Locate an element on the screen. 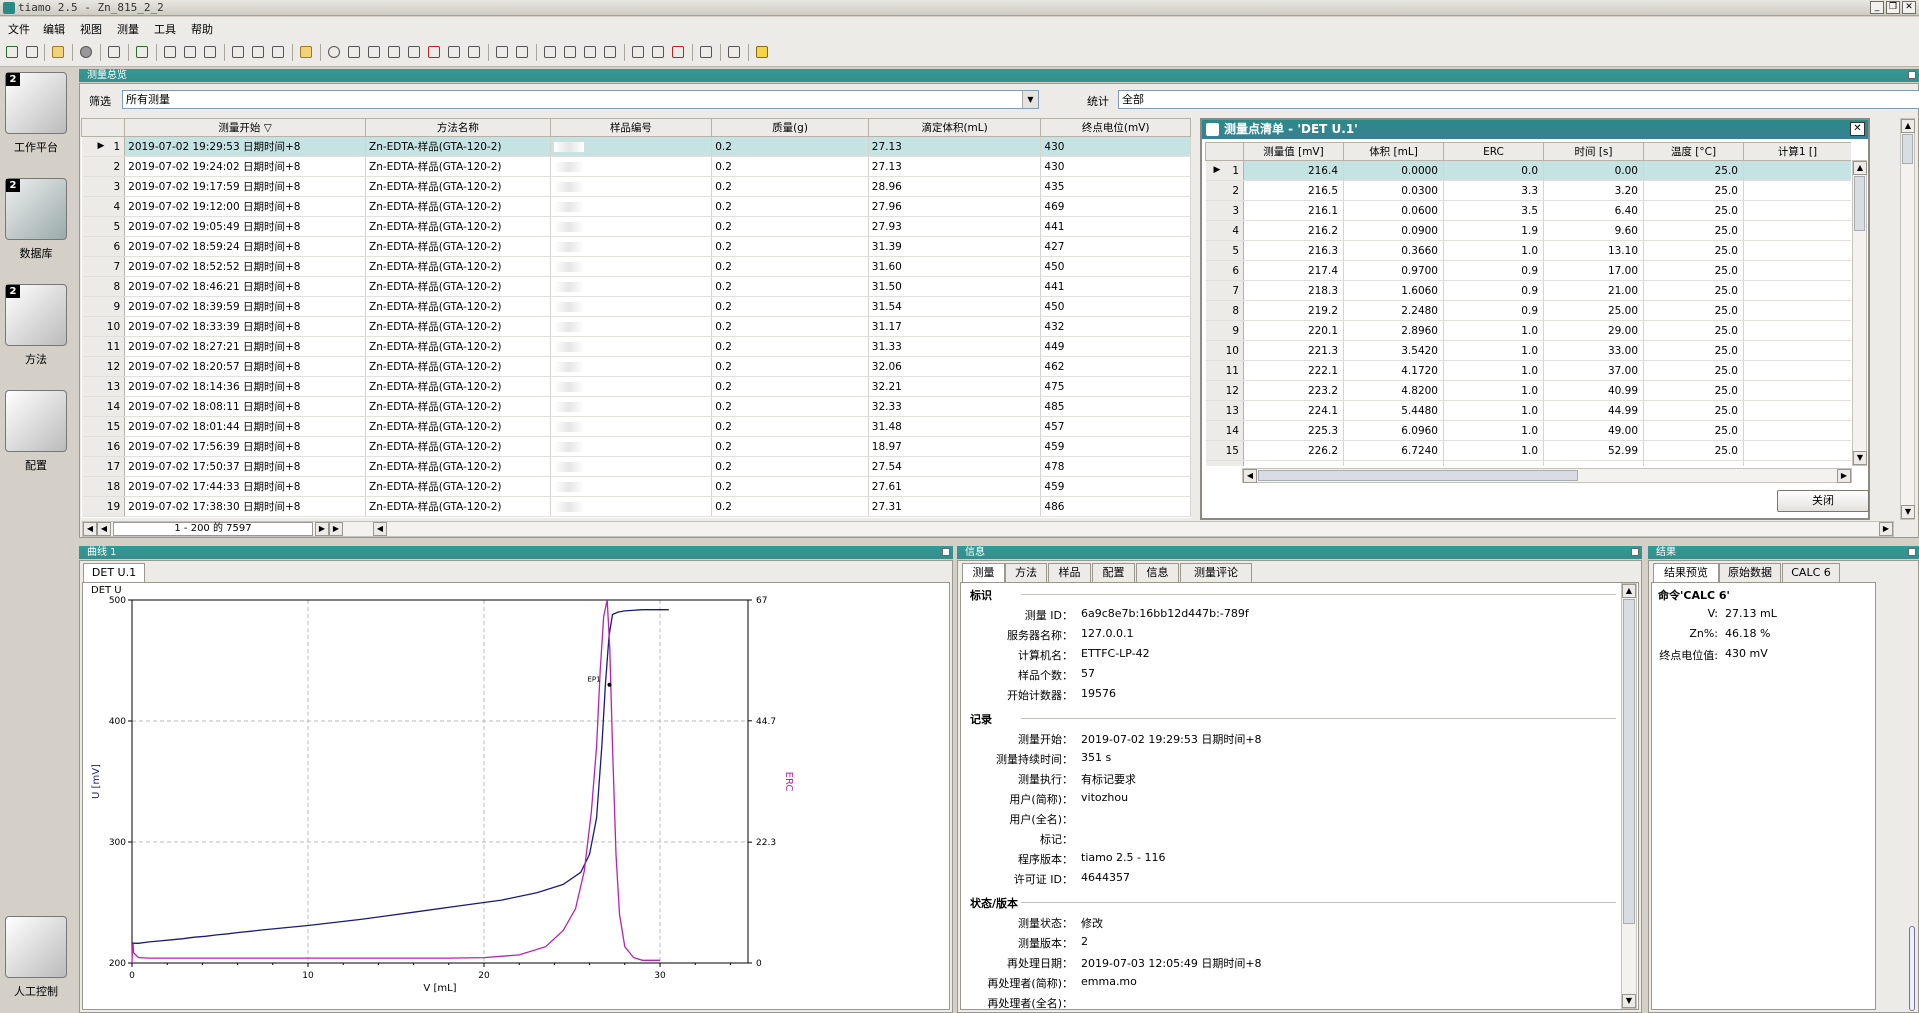 The height and width of the screenshot is (1013, 1919). export-icon is located at coordinates (32, 52).